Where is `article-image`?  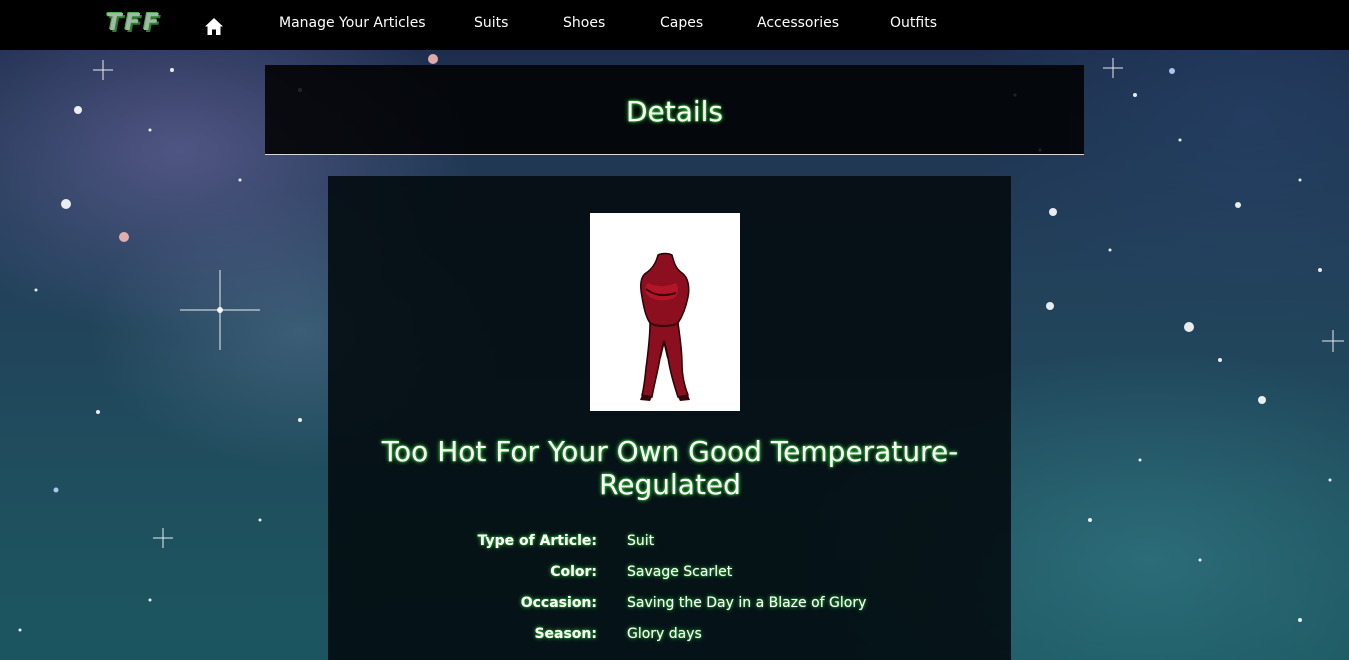 article-image is located at coordinates (665, 312).